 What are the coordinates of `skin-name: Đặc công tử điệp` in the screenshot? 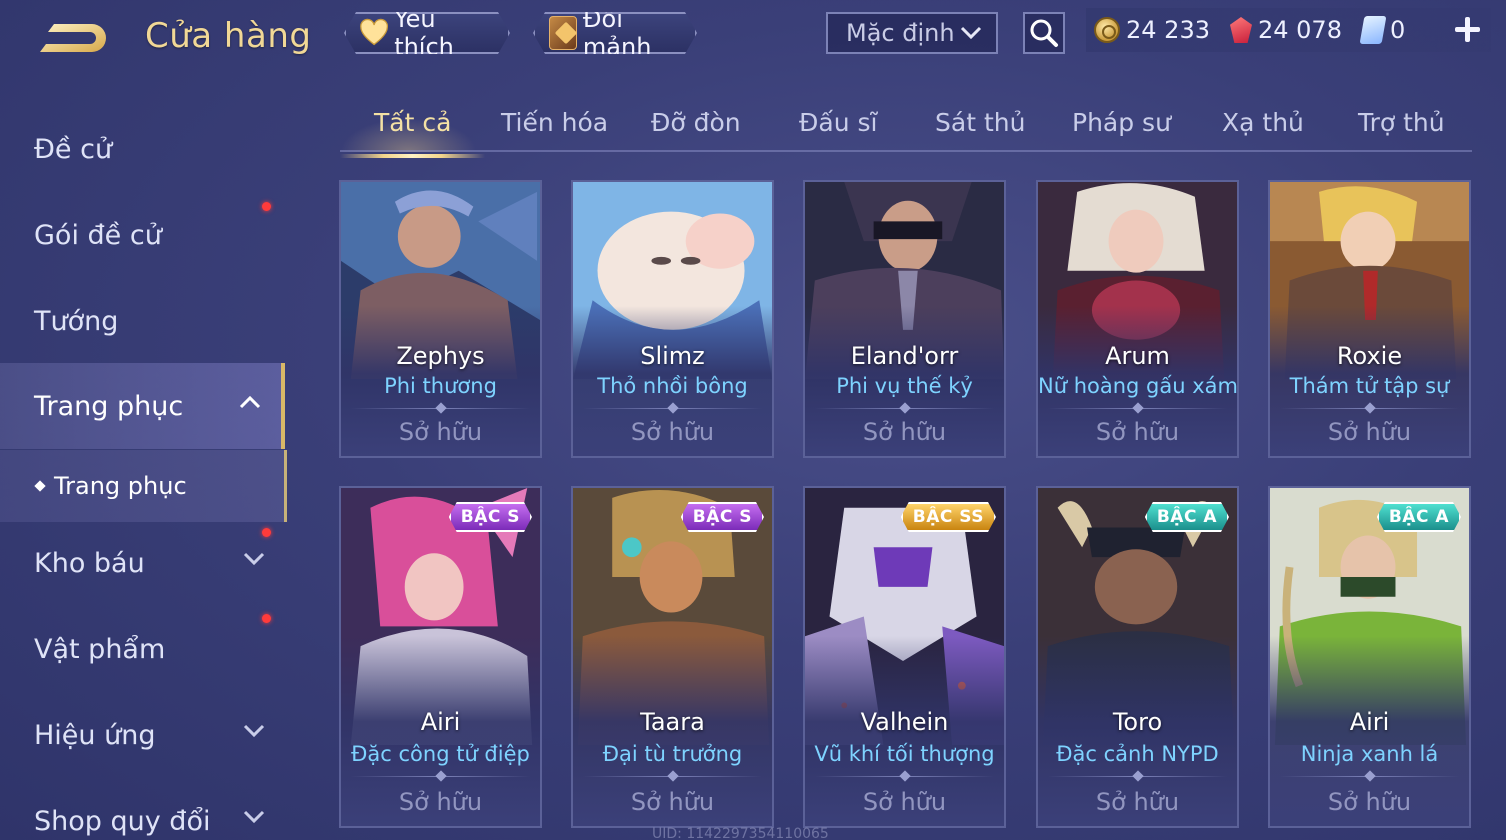 It's located at (440, 754).